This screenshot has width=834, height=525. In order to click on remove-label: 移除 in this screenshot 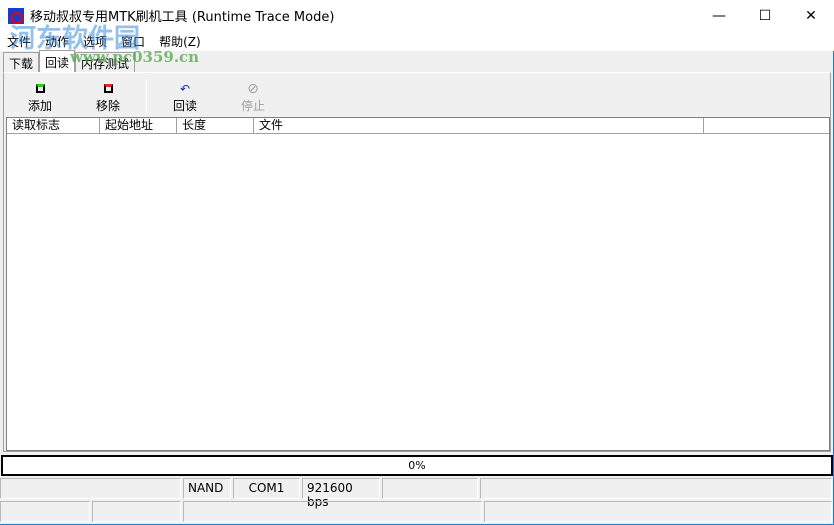, I will do `click(107, 106)`.